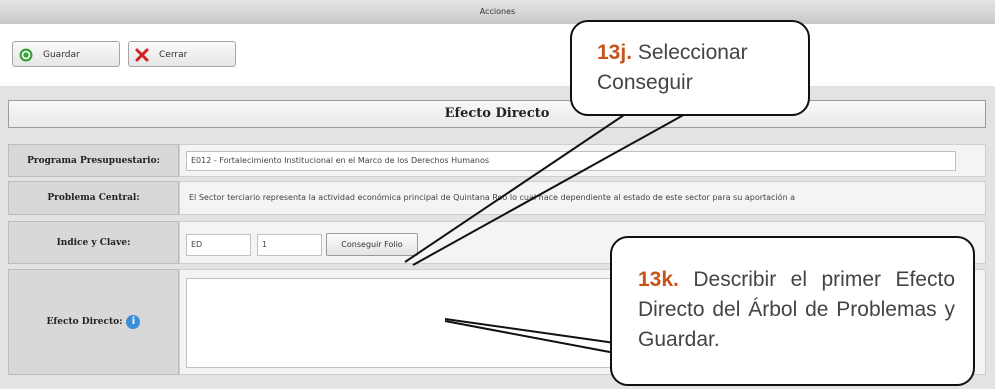 The height and width of the screenshot is (389, 995). What do you see at coordinates (658, 279) in the screenshot?
I see `callout-13k-number: 13k.` at bounding box center [658, 279].